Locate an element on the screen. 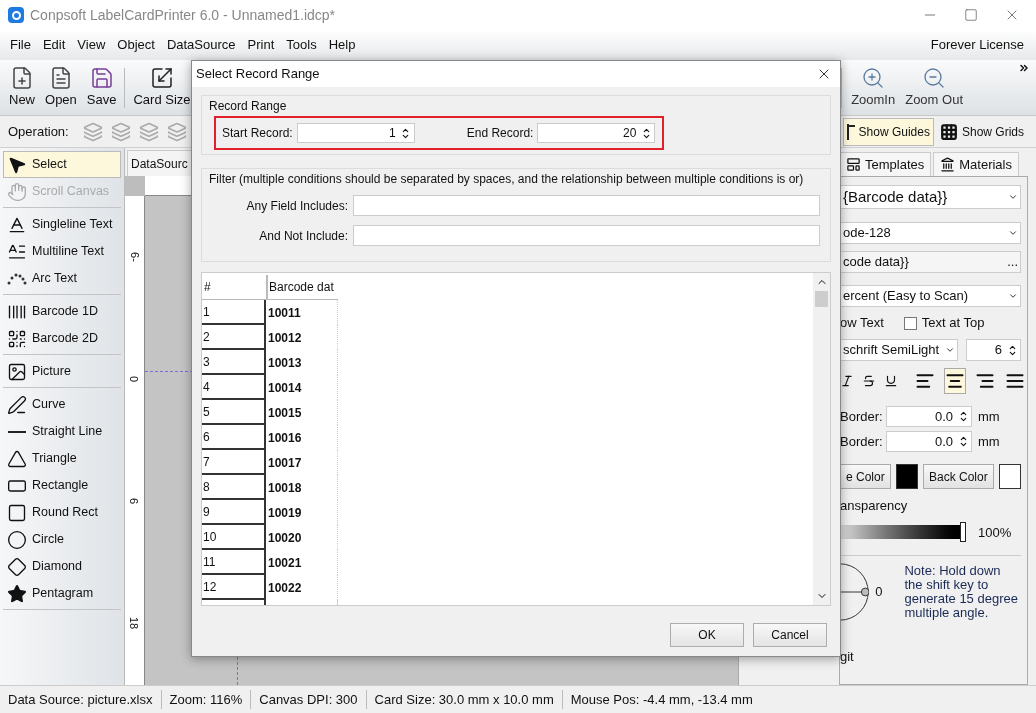 The image size is (1036, 713). tool-item: Triangle is located at coordinates (62, 458).